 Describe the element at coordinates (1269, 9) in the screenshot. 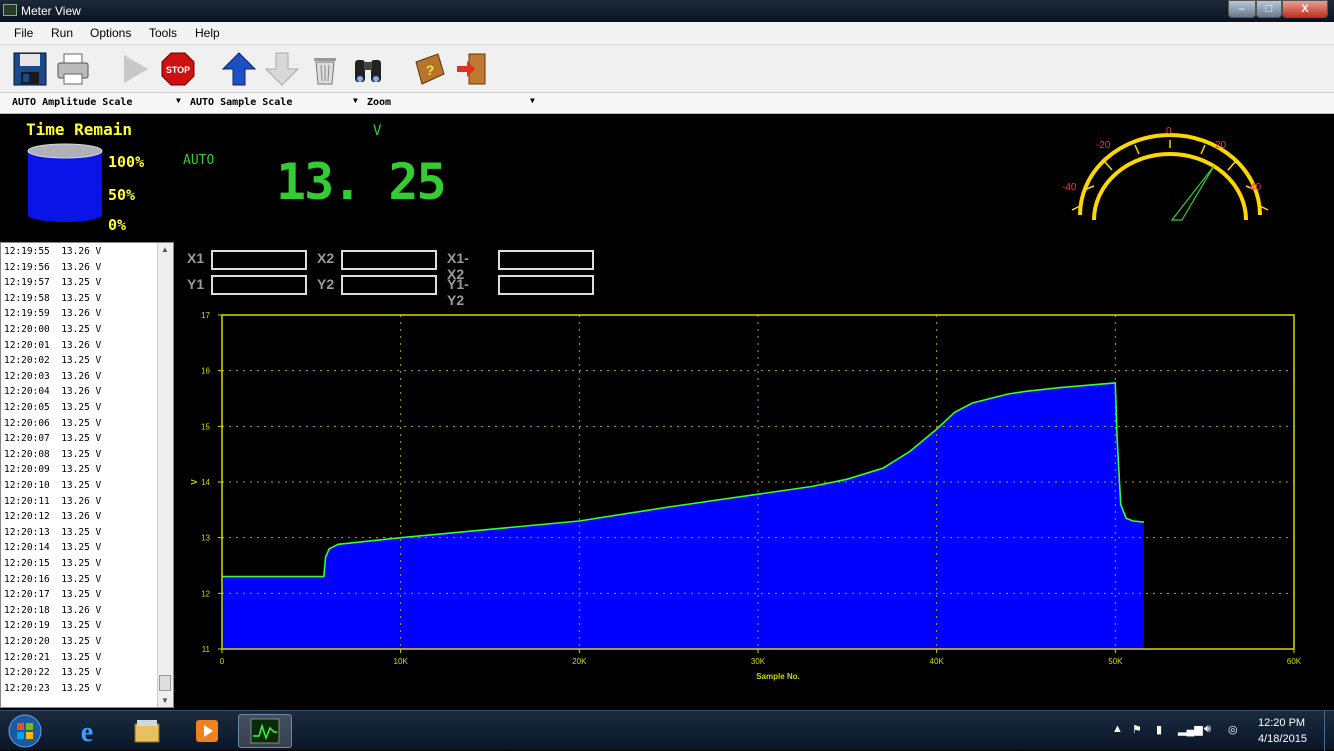

I see `maximize-button: □` at that location.